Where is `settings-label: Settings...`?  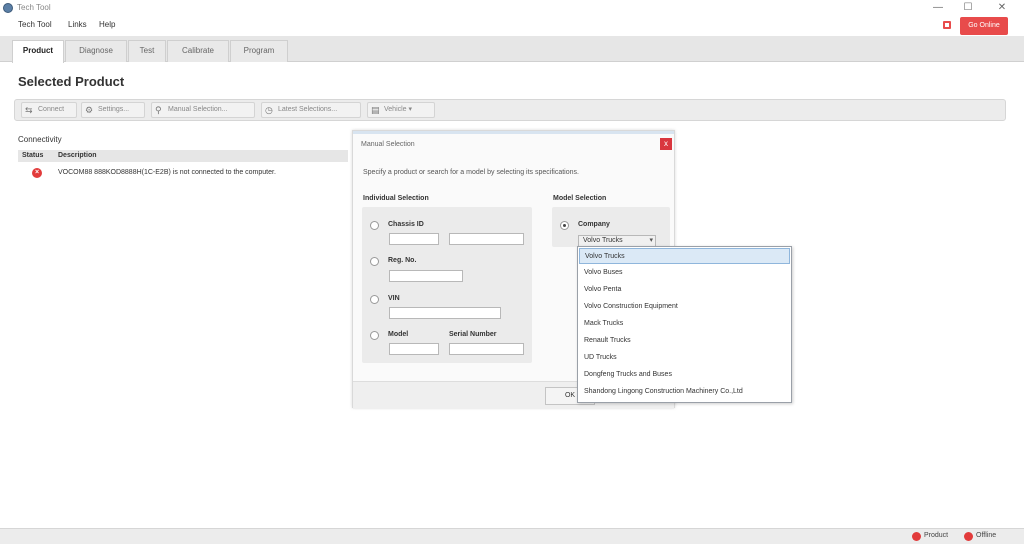 settings-label: Settings... is located at coordinates (114, 109).